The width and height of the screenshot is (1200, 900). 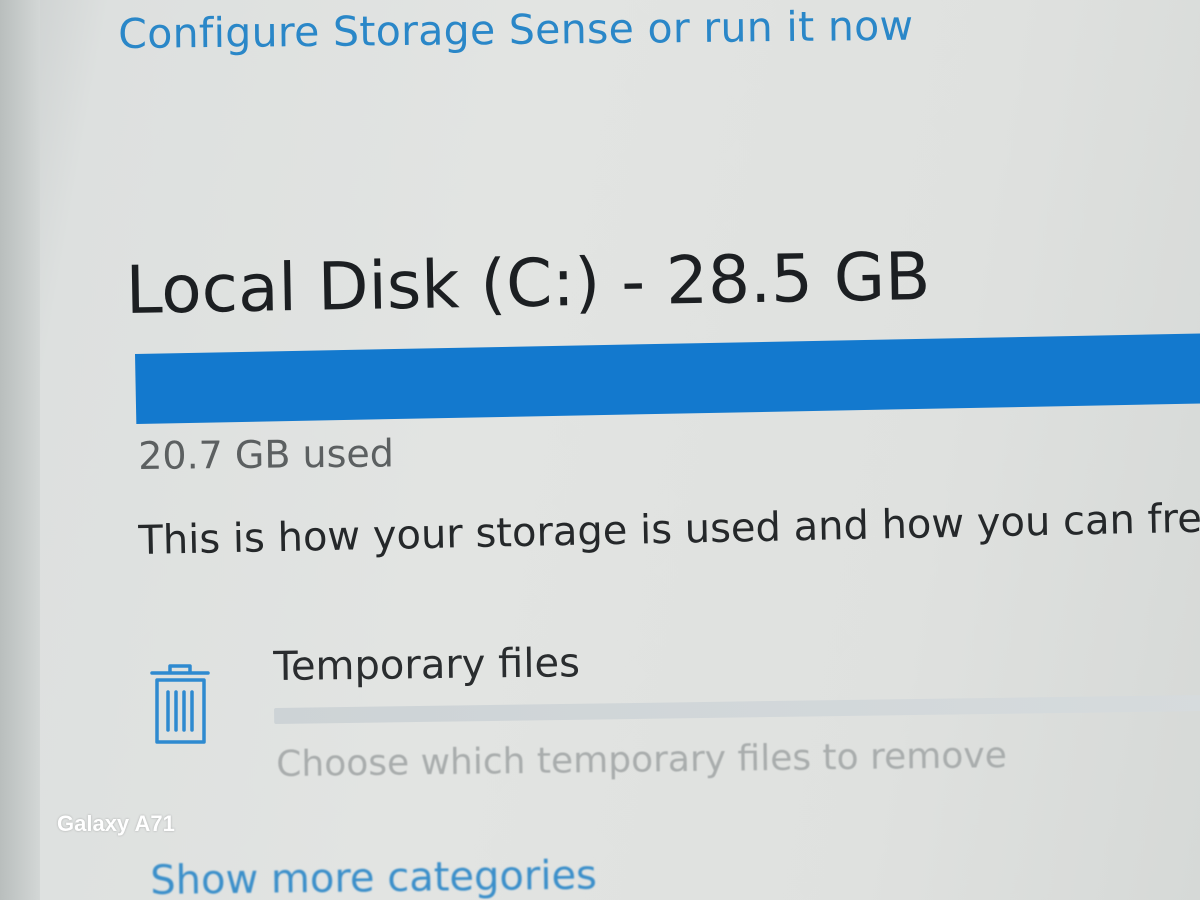 What do you see at coordinates (116, 823) in the screenshot?
I see `camera-watermark: Galaxy A71` at bounding box center [116, 823].